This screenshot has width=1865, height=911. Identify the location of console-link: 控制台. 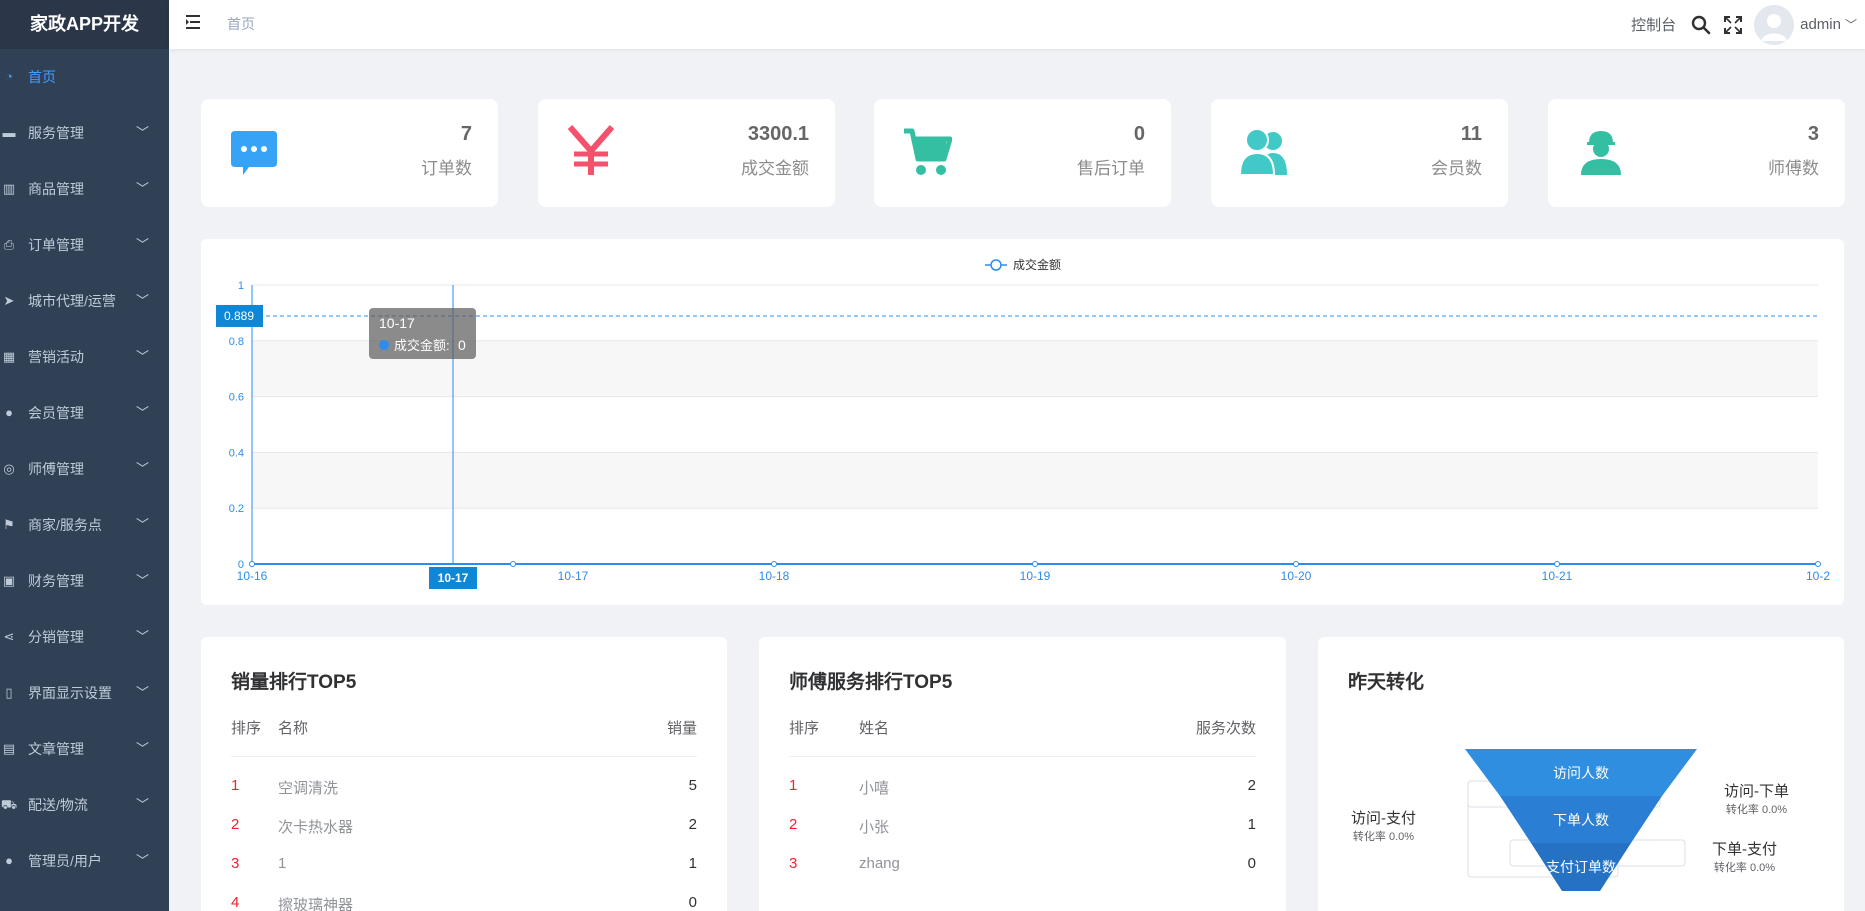
(1653, 24).